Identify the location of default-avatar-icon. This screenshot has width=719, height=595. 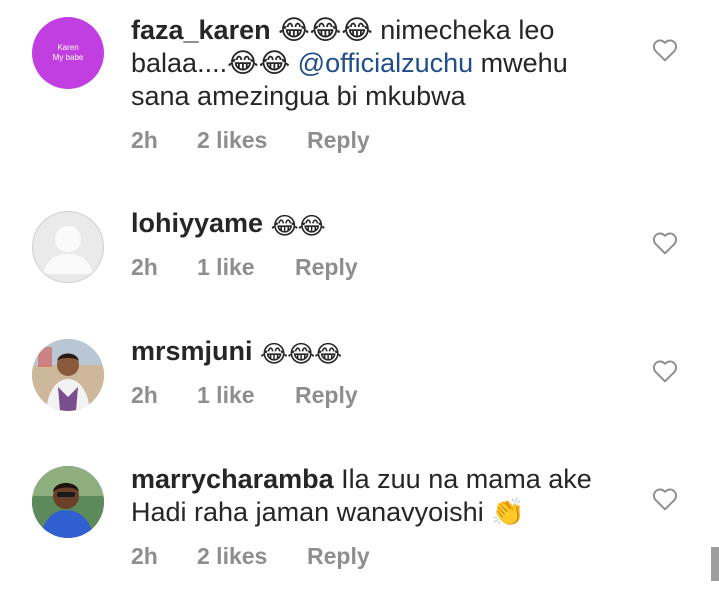
(68, 250).